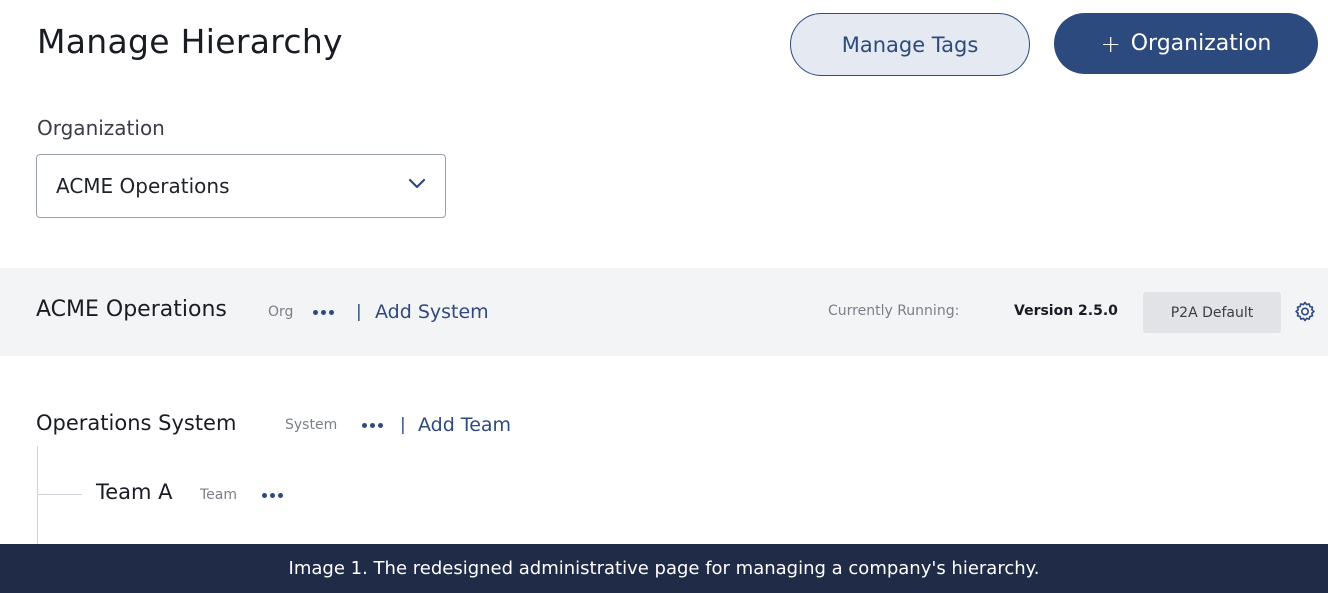 The height and width of the screenshot is (593, 1328). What do you see at coordinates (131, 309) in the screenshot?
I see `org-name: ACME Operations` at bounding box center [131, 309].